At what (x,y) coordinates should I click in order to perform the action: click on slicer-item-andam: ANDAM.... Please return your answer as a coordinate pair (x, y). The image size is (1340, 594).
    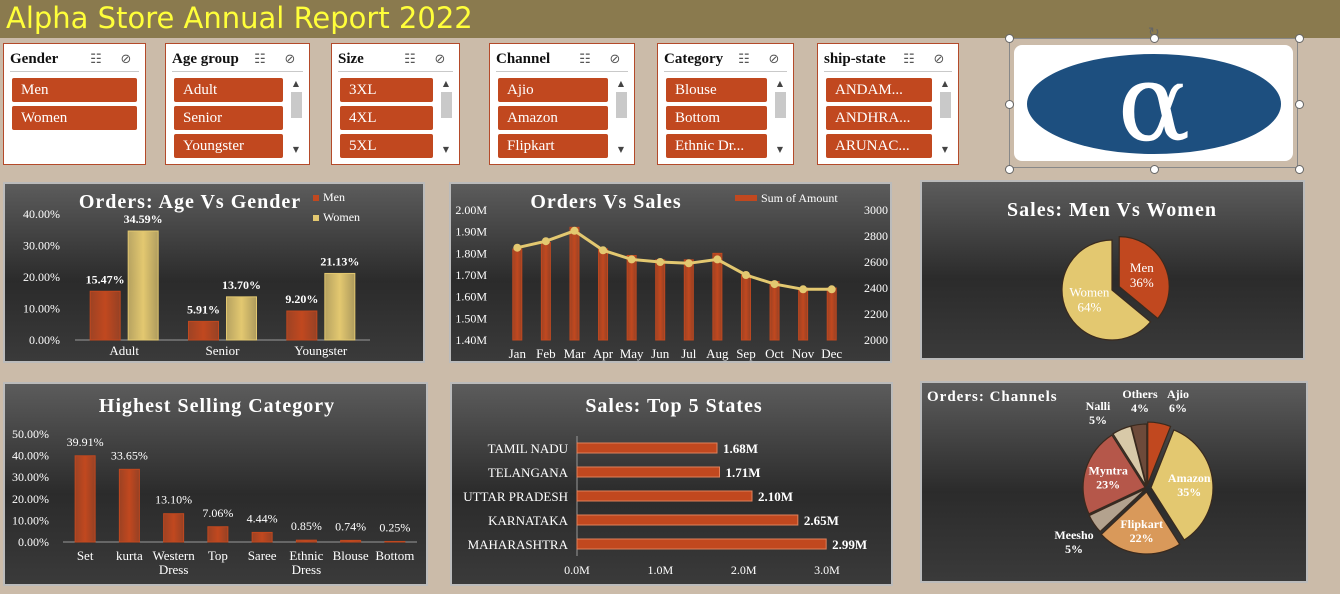
    Looking at the image, I should click on (879, 90).